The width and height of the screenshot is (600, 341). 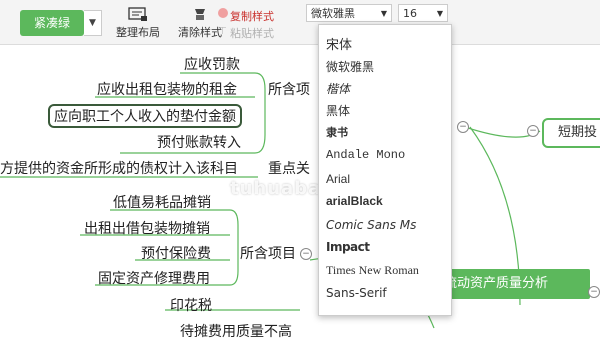 I want to click on layout-icon, so click(x=137, y=14).